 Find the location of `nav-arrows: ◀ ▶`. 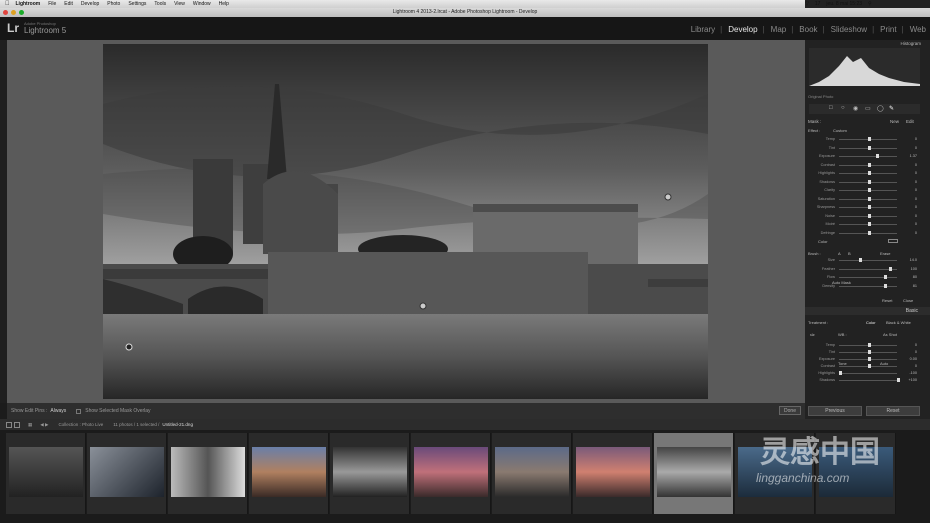

nav-arrows: ◀ ▶ is located at coordinates (44, 425).